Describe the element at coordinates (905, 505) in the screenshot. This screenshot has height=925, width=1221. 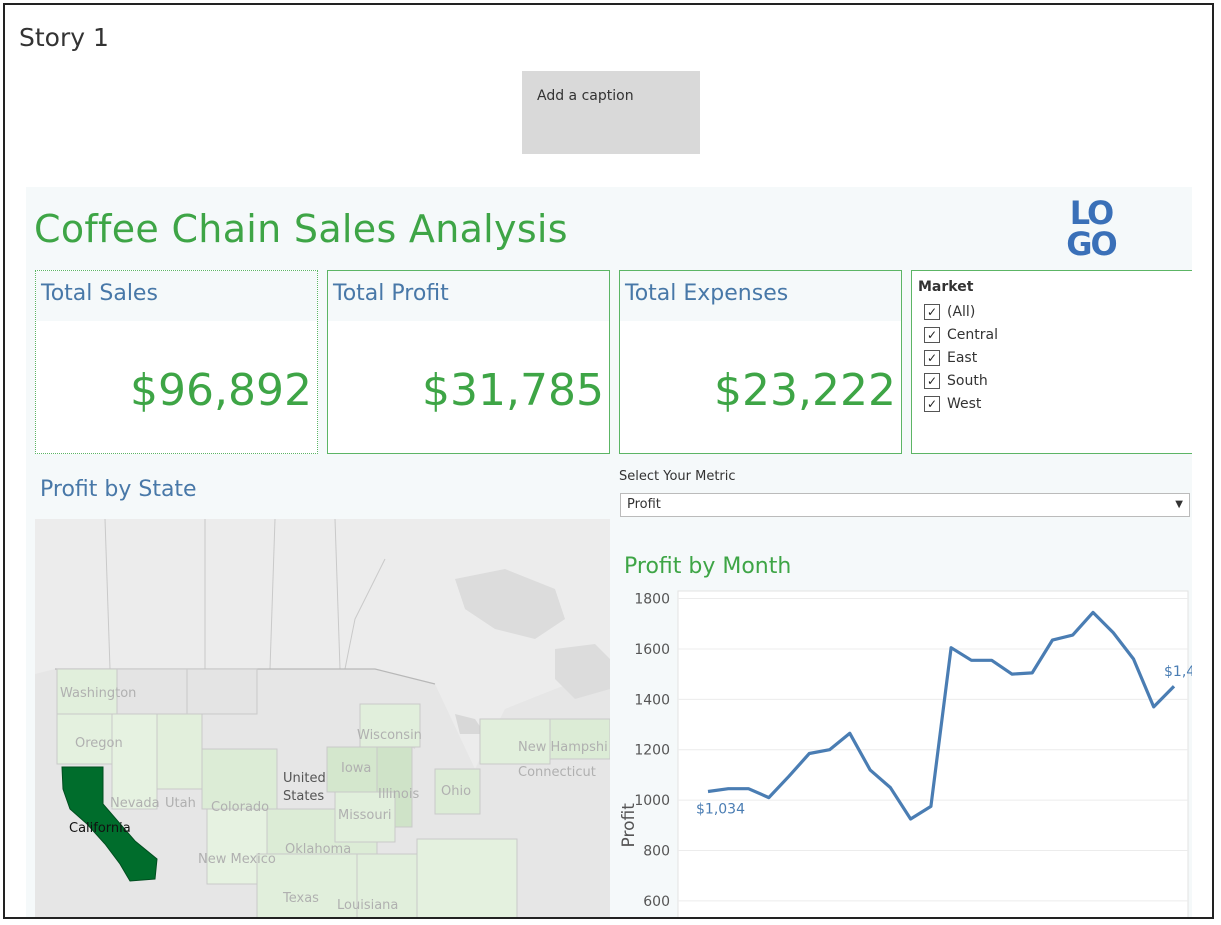
I see `metric-select: Profit ▼` at that location.